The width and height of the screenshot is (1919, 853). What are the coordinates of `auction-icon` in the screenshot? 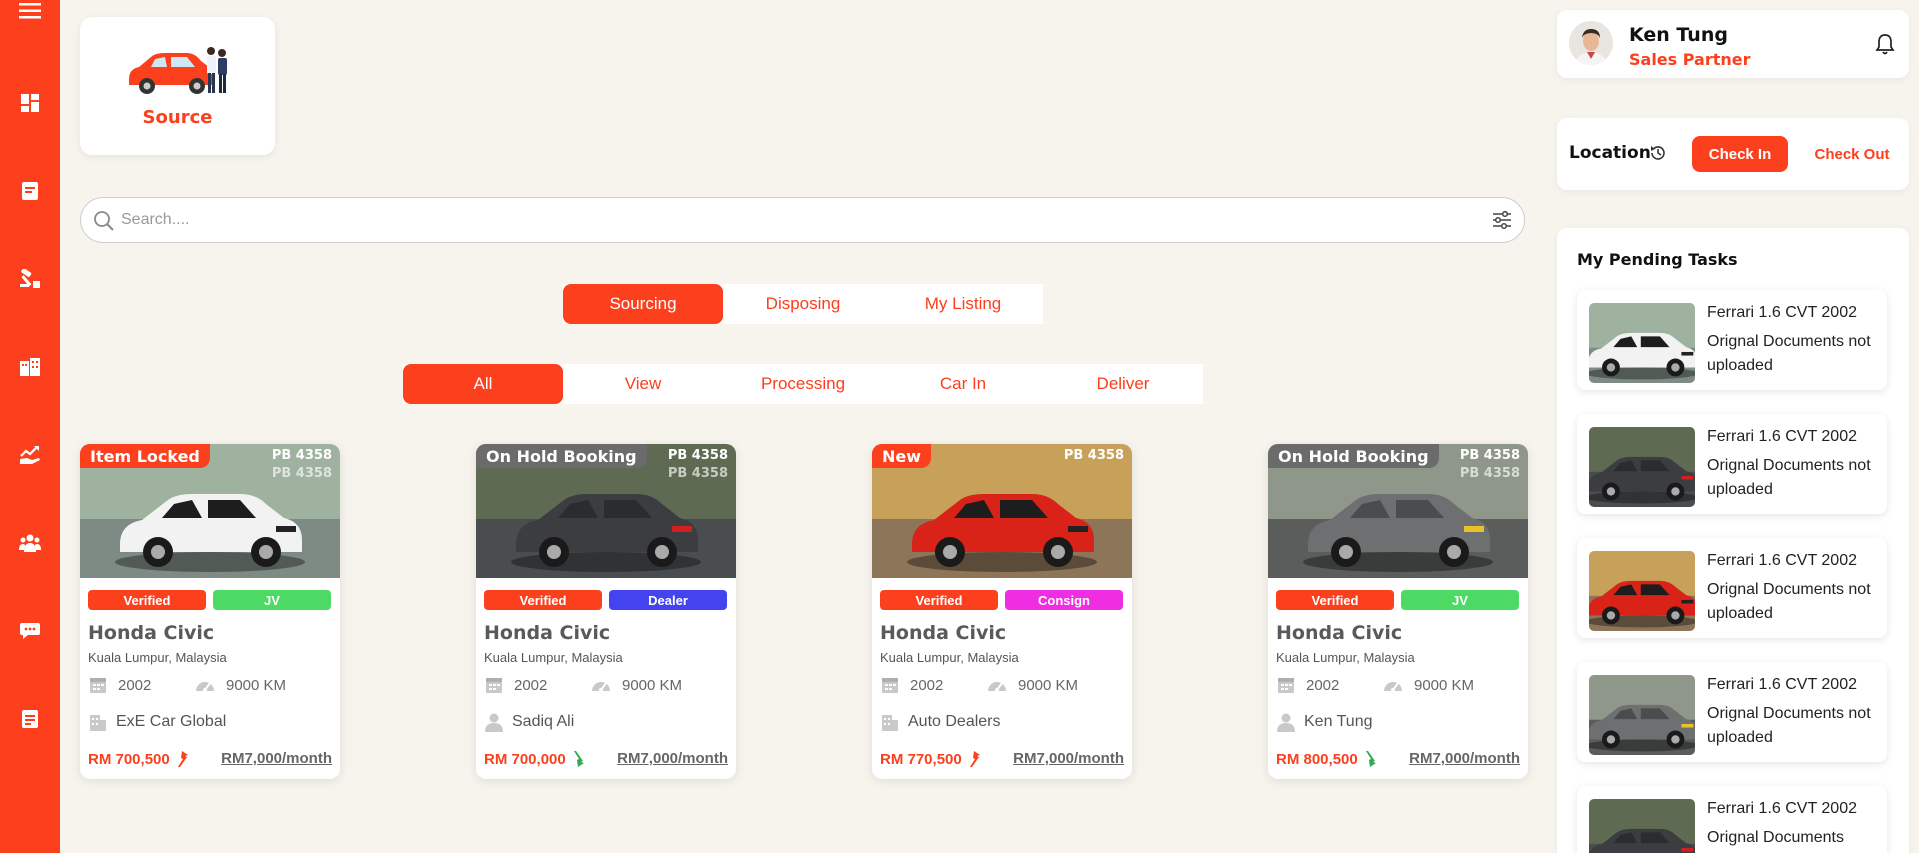 It's located at (30, 279).